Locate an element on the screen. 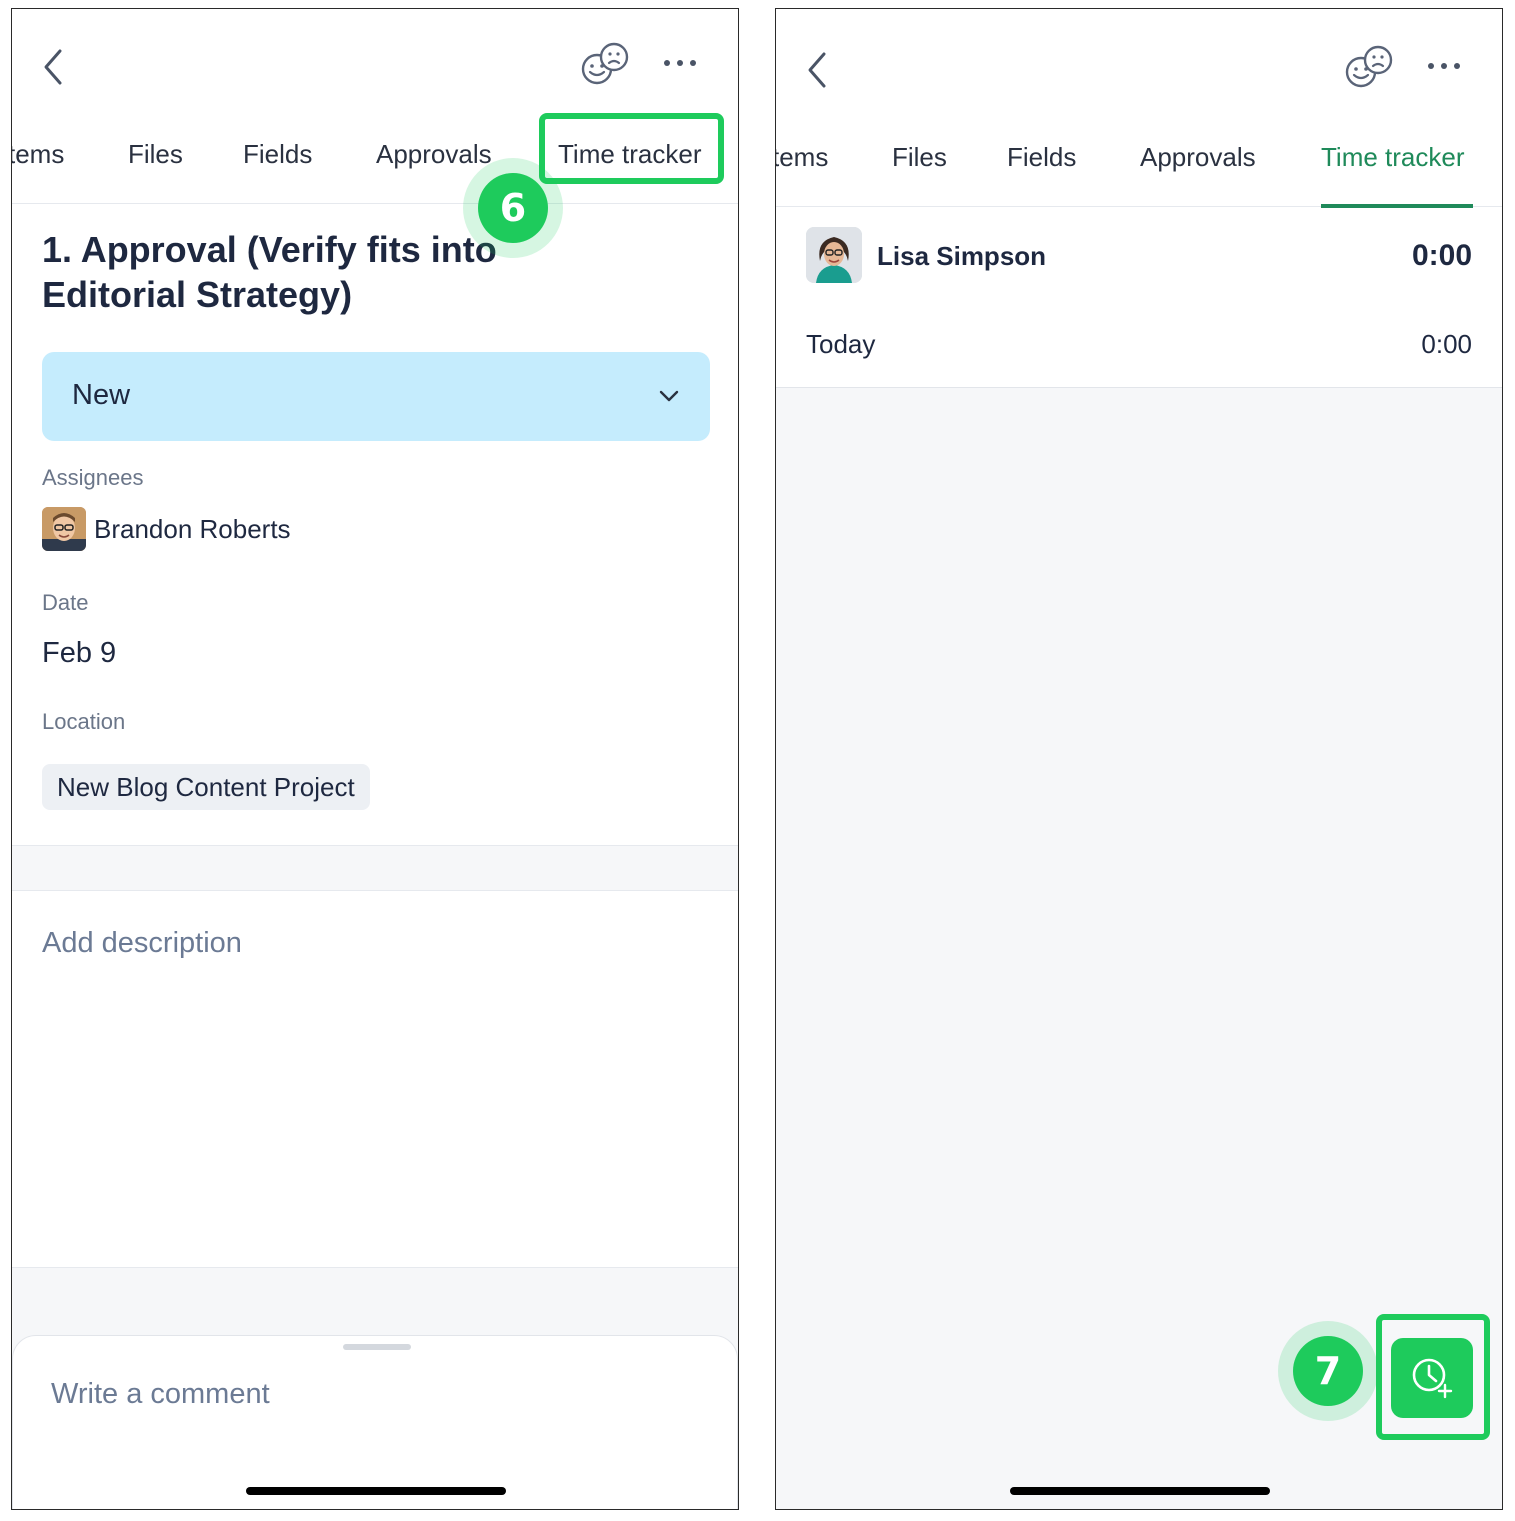  assignees-label: Assignees is located at coordinates (93, 477).